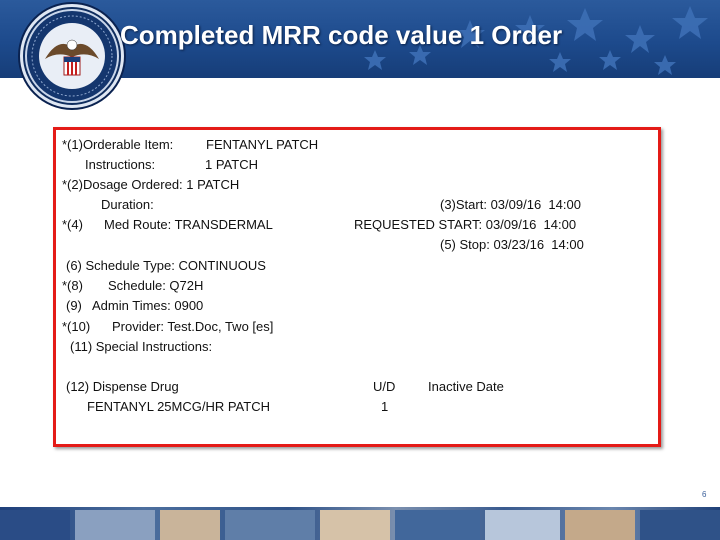 Image resolution: width=720 pixels, height=540 pixels. I want to click on page-title: Completed MRR code value 1 Order, so click(341, 35).